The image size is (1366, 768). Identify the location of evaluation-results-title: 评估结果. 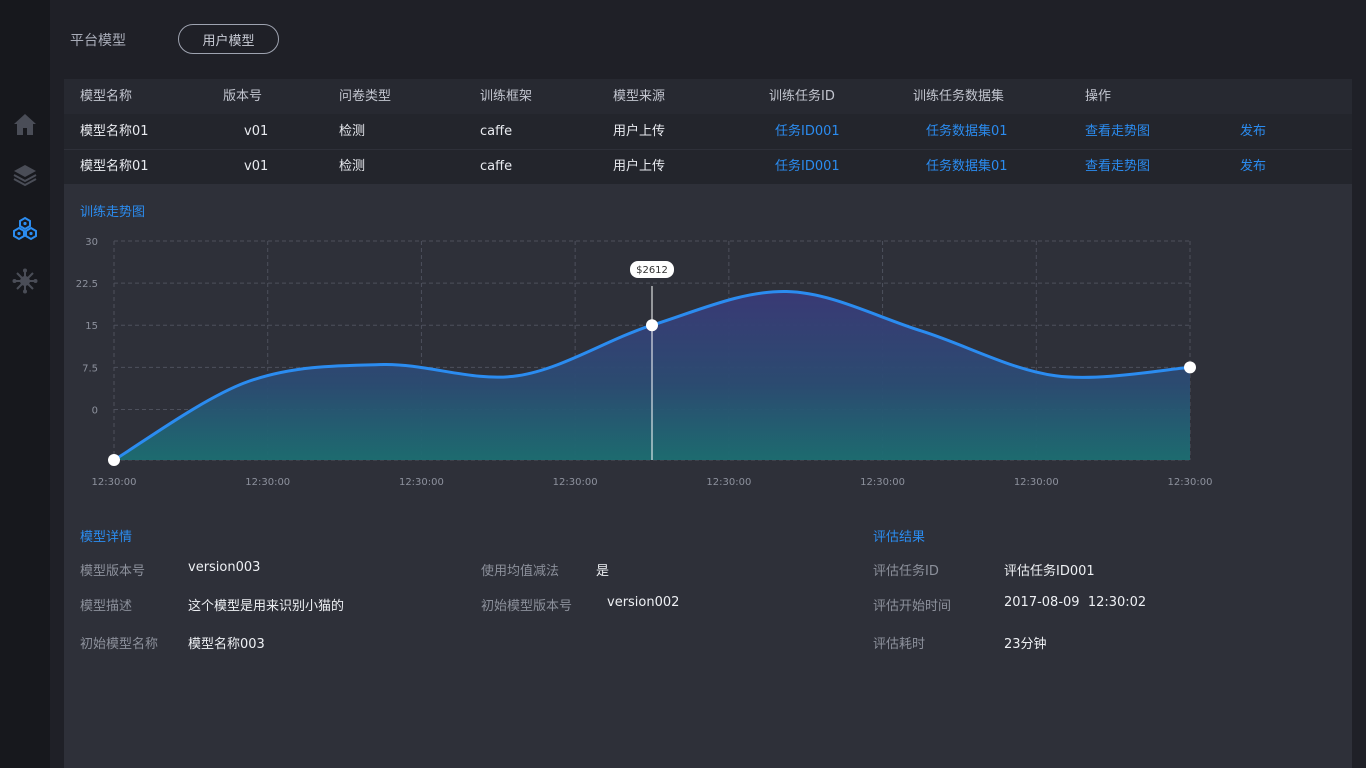
(899, 537).